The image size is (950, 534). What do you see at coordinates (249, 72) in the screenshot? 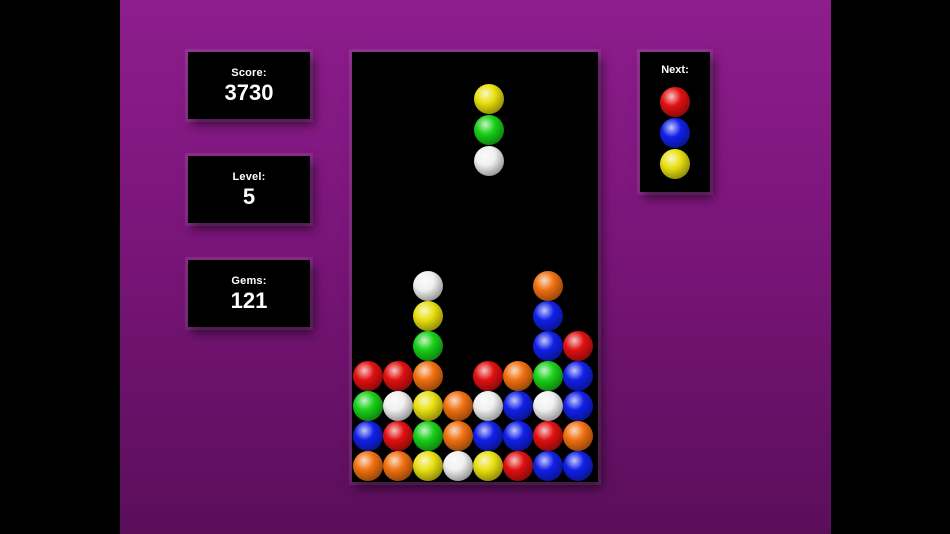
I see `score-label: Score:` at bounding box center [249, 72].